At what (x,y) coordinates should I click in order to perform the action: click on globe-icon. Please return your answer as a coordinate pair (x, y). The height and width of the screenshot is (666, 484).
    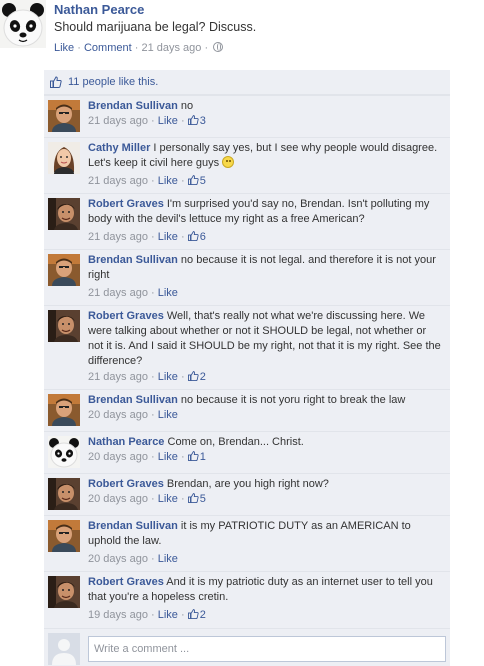
    Looking at the image, I should click on (218, 47).